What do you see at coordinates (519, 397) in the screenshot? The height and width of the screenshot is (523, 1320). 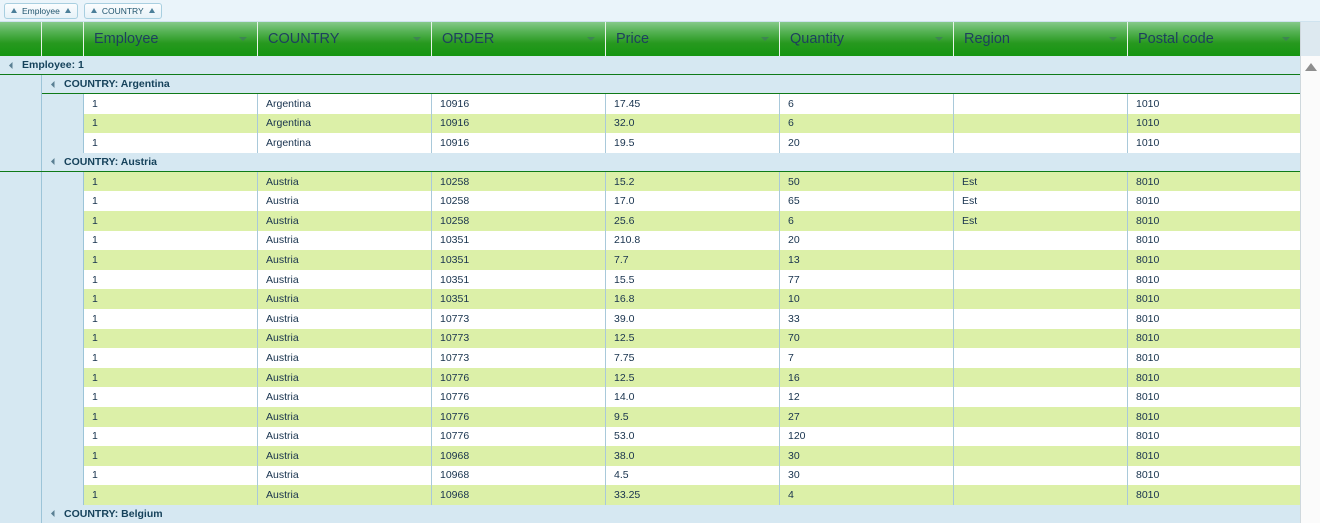 I see `cell-order: 10776` at bounding box center [519, 397].